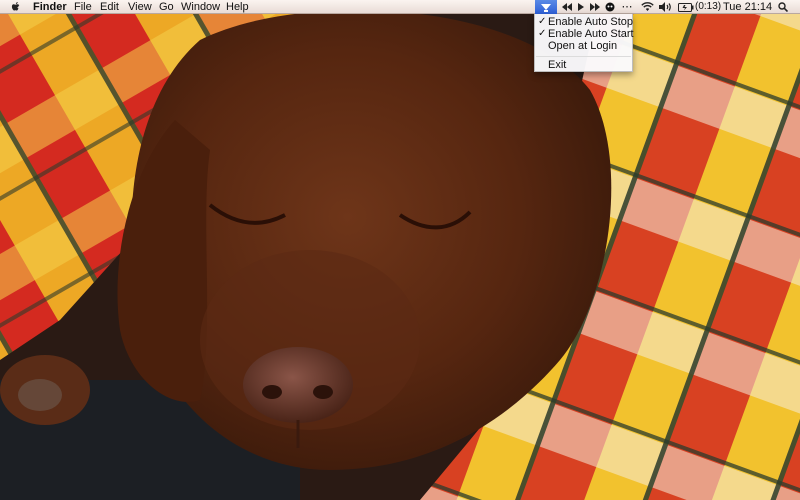 Image resolution: width=800 pixels, height=500 pixels. I want to click on menu-item-label: Open at Login, so click(583, 46).